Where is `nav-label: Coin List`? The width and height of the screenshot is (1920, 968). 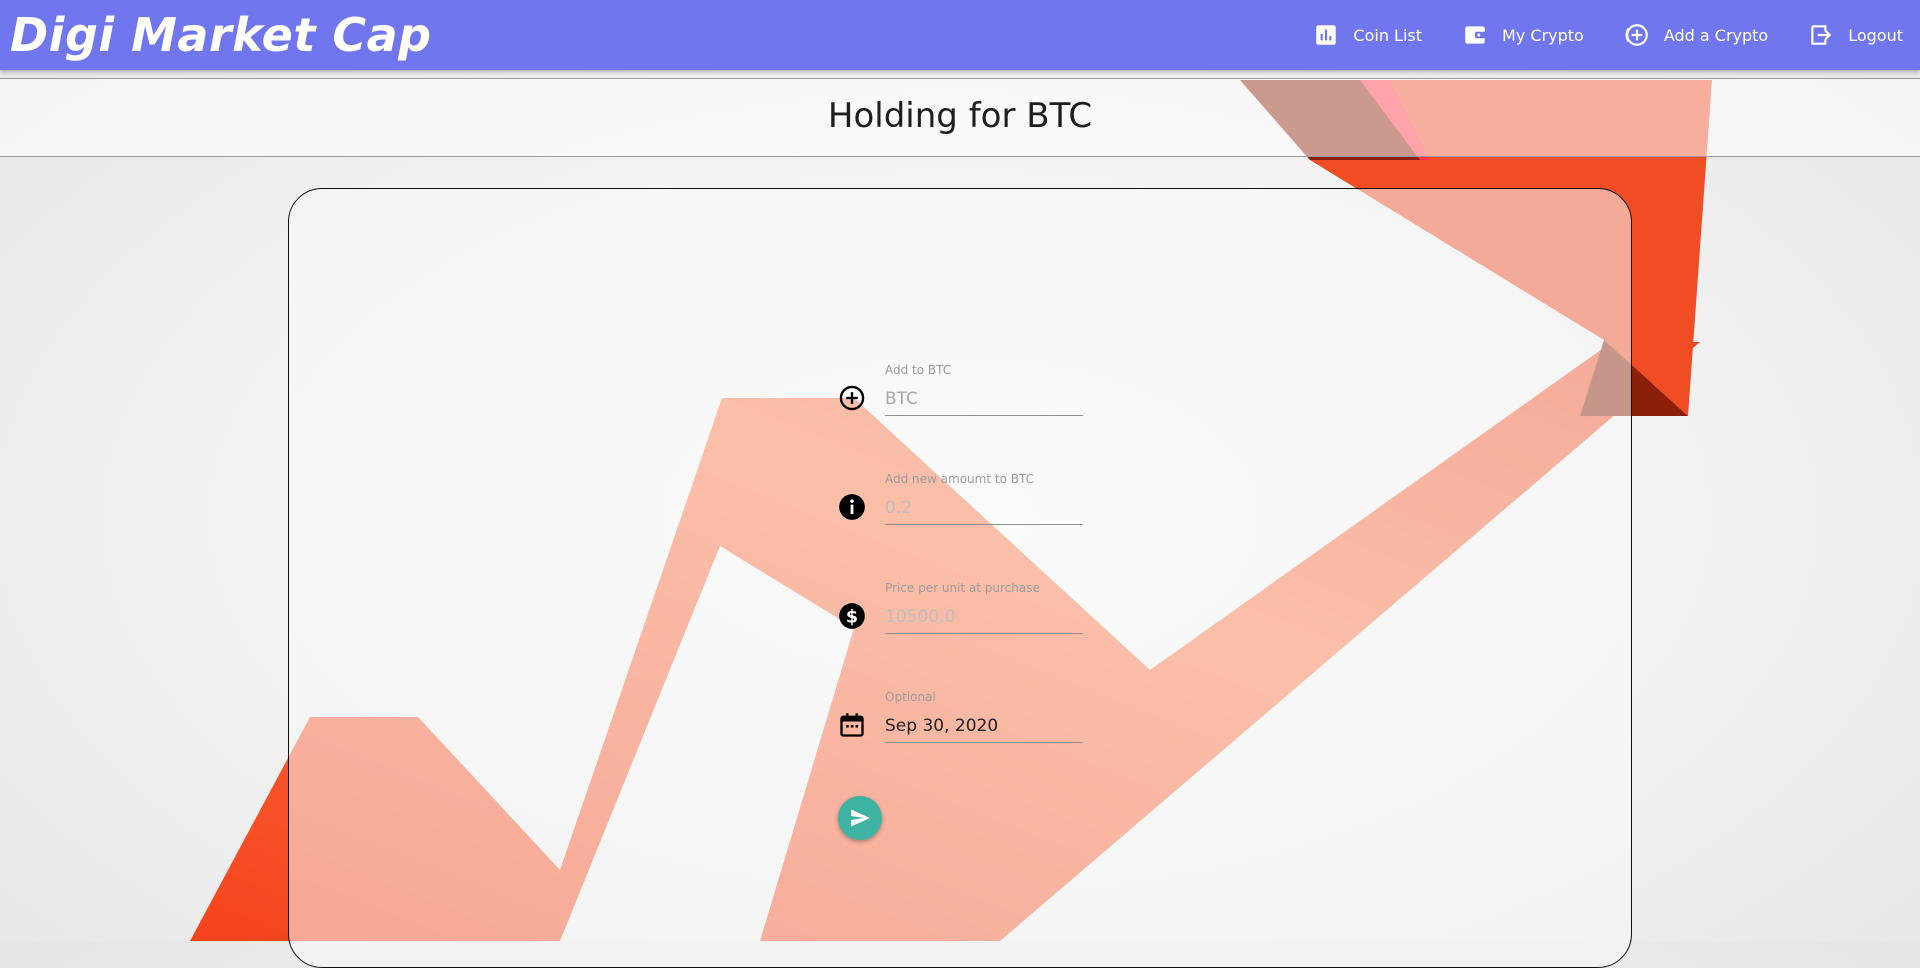
nav-label: Coin List is located at coordinates (1388, 35).